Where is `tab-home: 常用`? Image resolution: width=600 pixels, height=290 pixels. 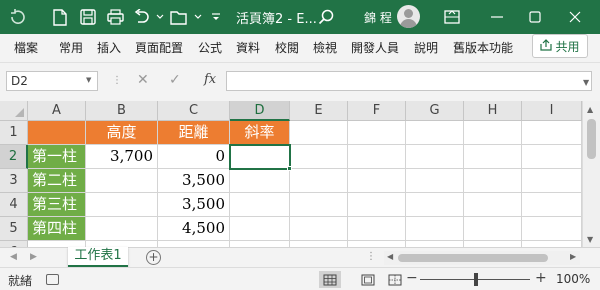 tab-home: 常用 is located at coordinates (71, 47).